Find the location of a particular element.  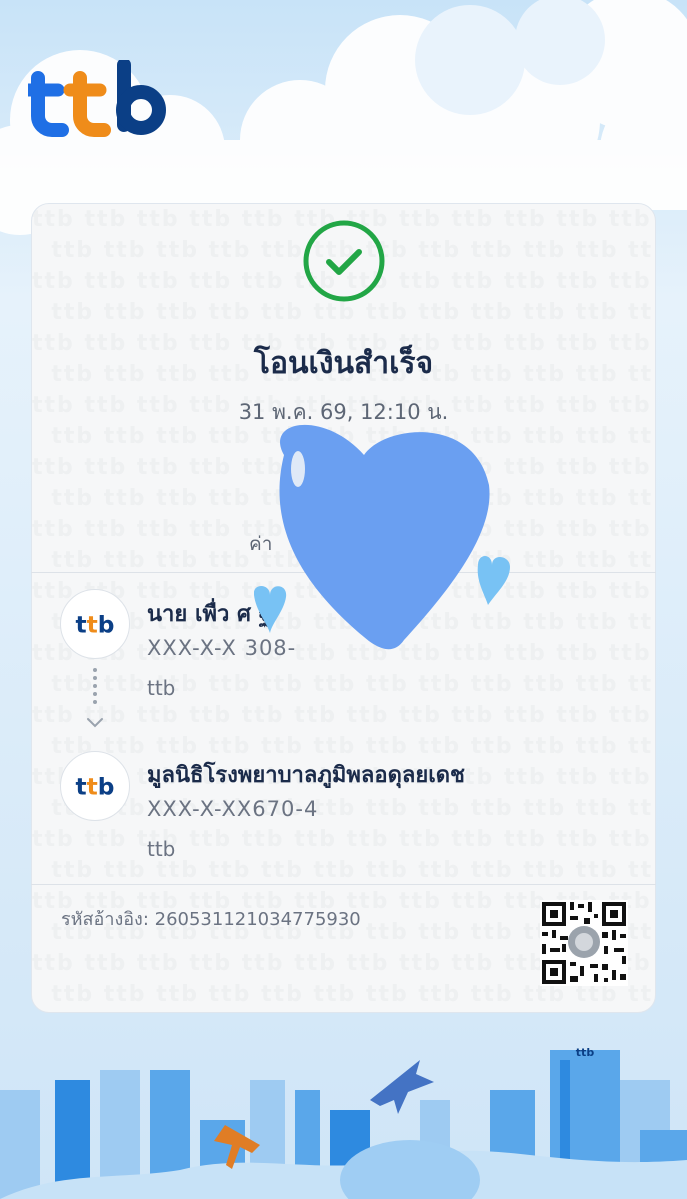

receiver-bank: ttb is located at coordinates (161, 849).